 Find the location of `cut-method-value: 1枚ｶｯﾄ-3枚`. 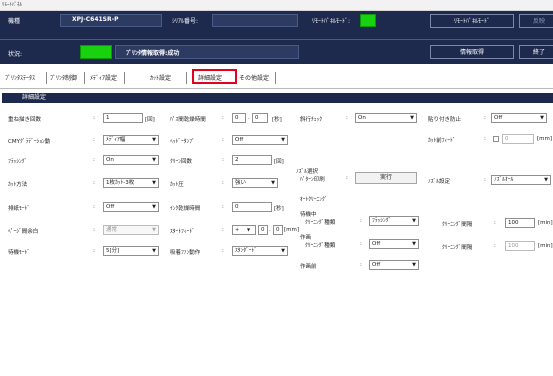

cut-method-value: 1枚ｶｯﾄ-3枚 is located at coordinates (120, 183).